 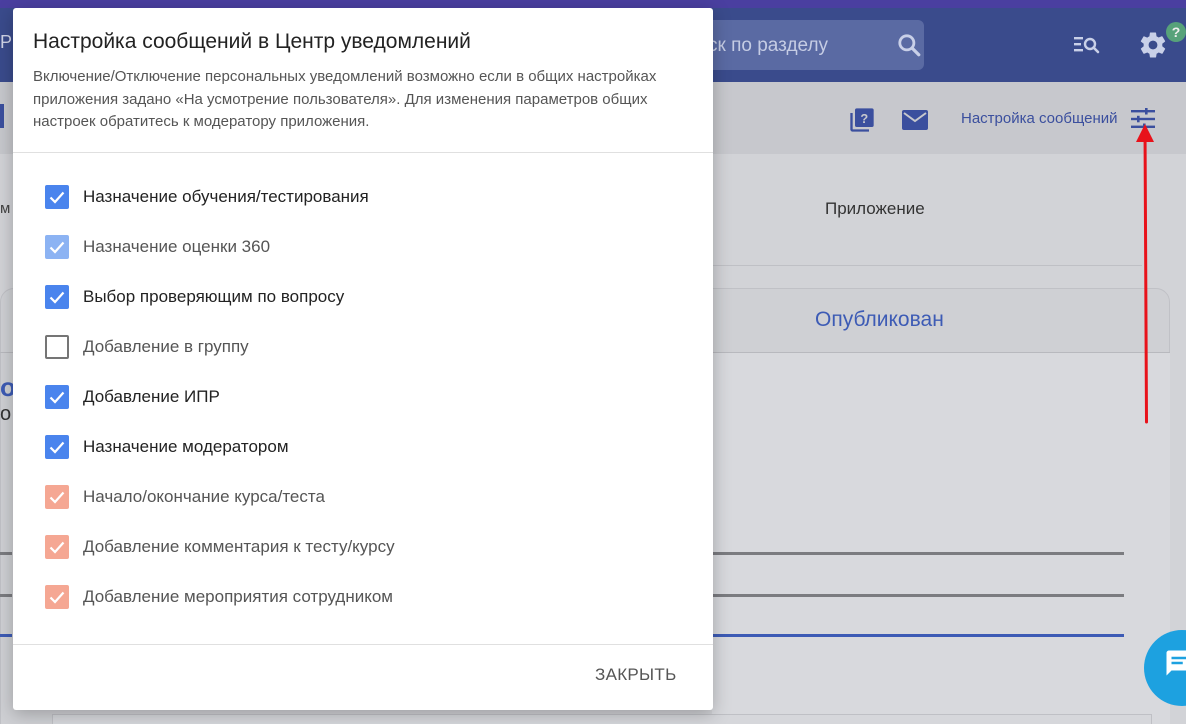 What do you see at coordinates (151, 396) in the screenshot?
I see `option-label: Добавление ИПР` at bounding box center [151, 396].